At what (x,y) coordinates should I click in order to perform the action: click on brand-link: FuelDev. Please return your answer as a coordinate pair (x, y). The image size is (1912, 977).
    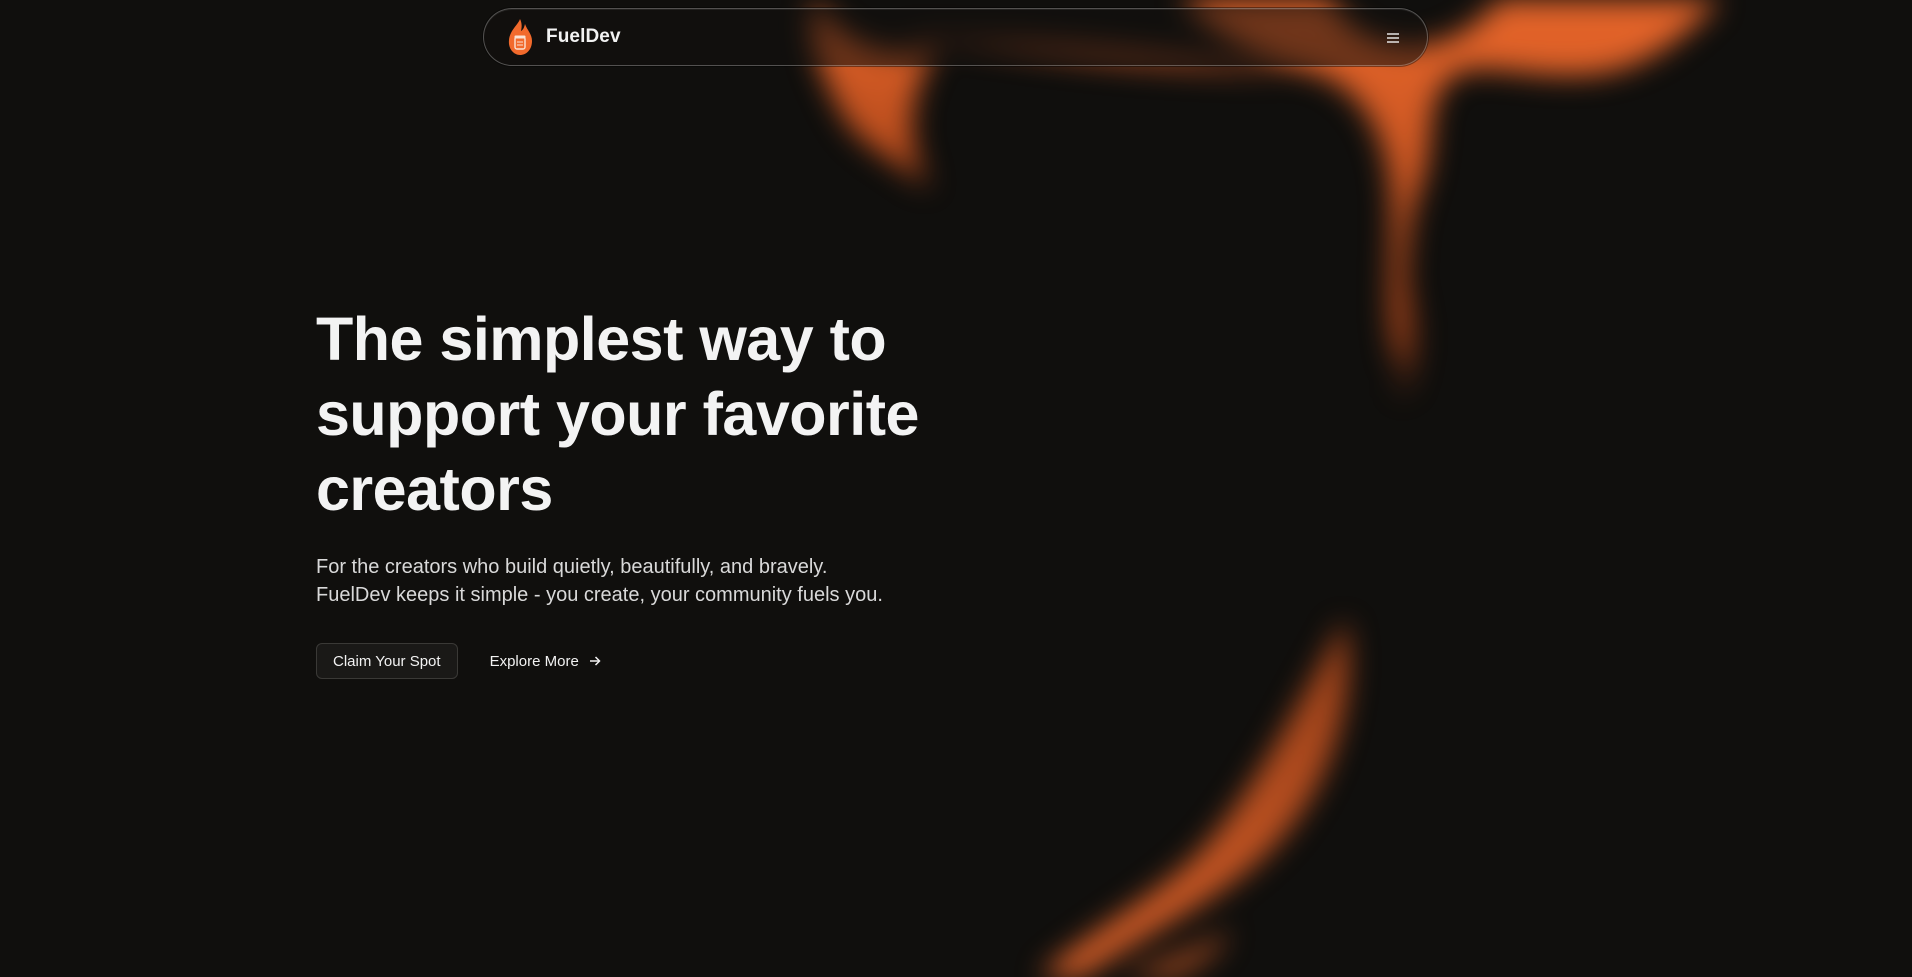
    Looking at the image, I should click on (563, 37).